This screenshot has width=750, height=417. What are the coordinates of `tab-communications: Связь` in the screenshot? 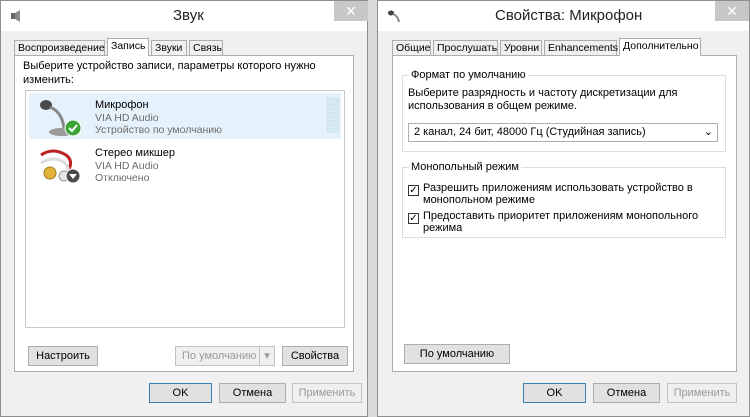 It's located at (206, 47).